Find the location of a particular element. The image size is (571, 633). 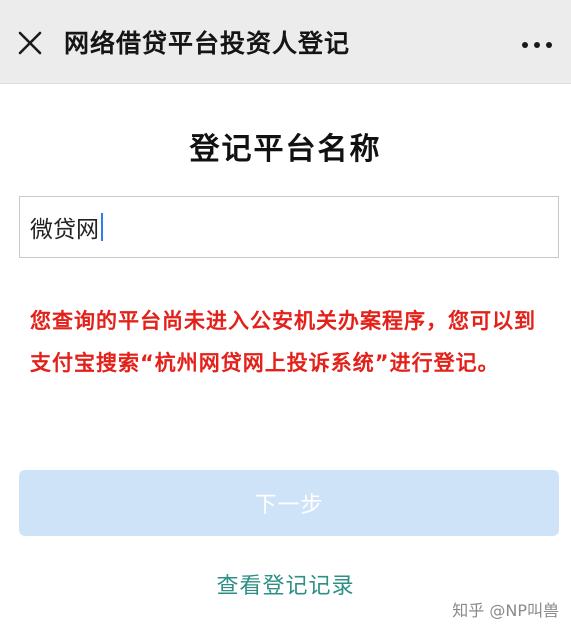

view-records-link: 查看登记记录 is located at coordinates (285, 584).